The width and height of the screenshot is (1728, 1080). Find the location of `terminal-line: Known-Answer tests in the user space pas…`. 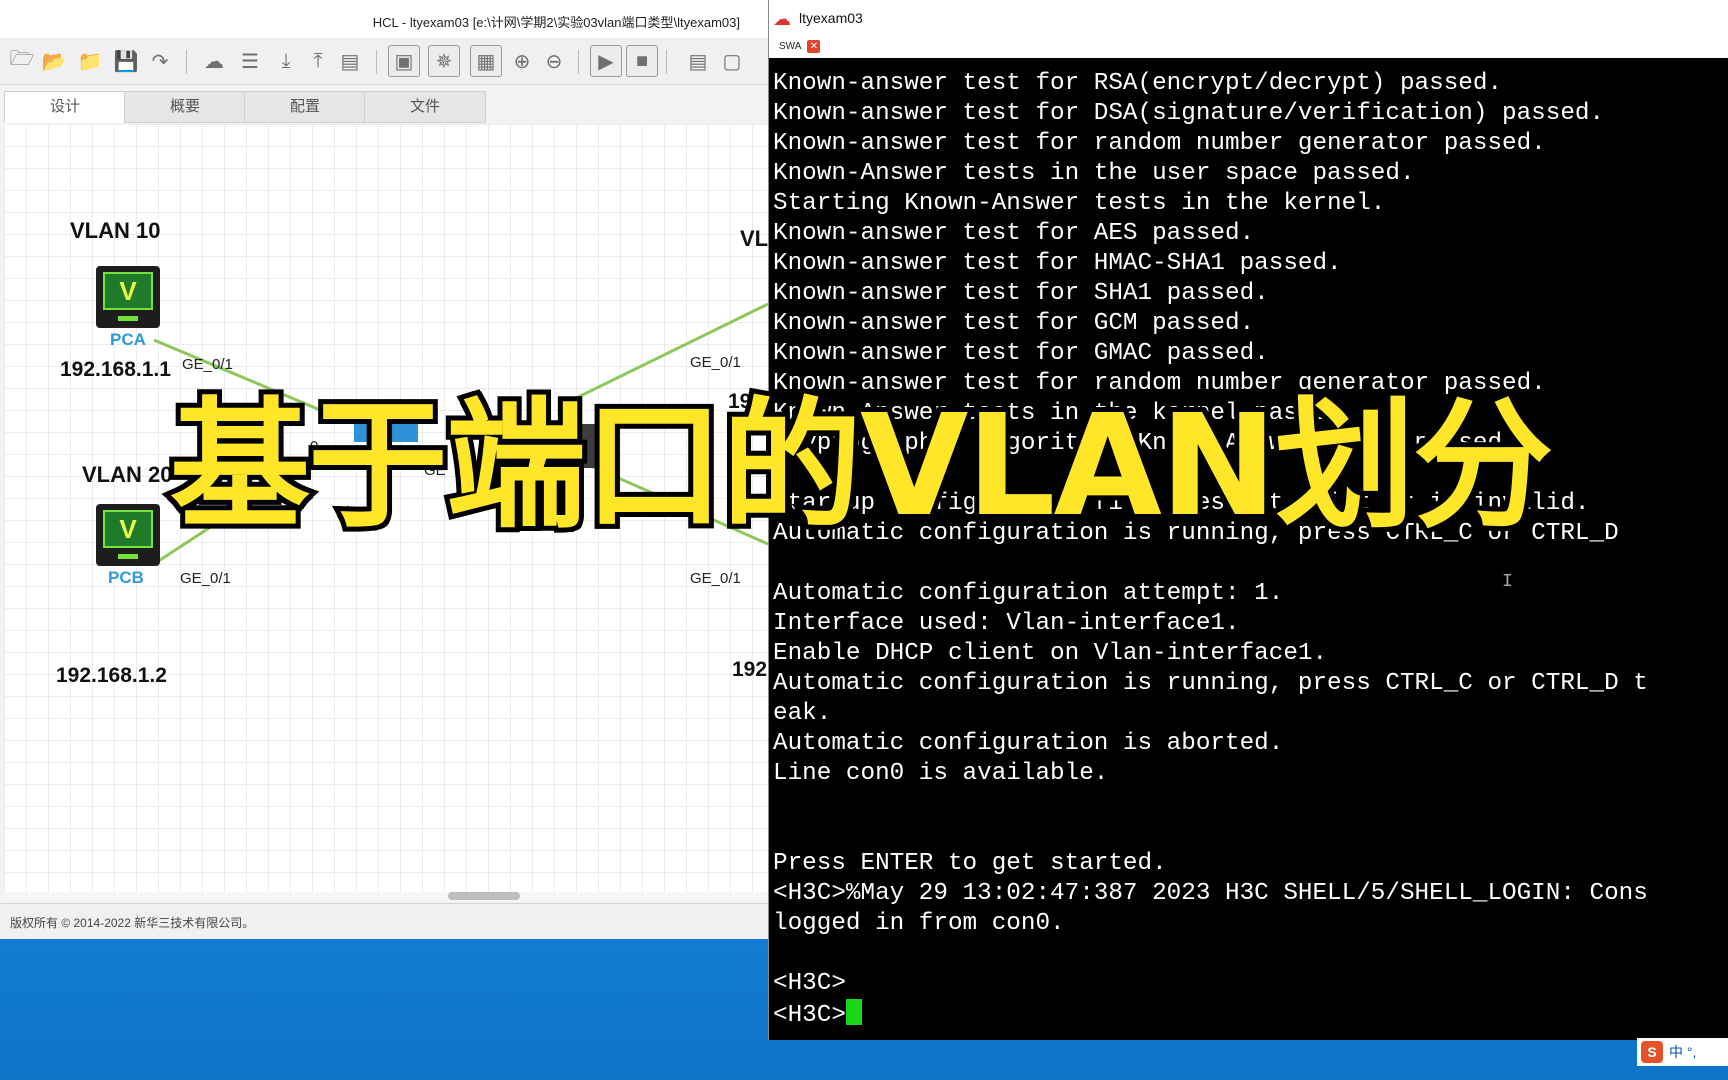

terminal-line: Known-Answer tests in the user space pas… is located at coordinates (1094, 173).